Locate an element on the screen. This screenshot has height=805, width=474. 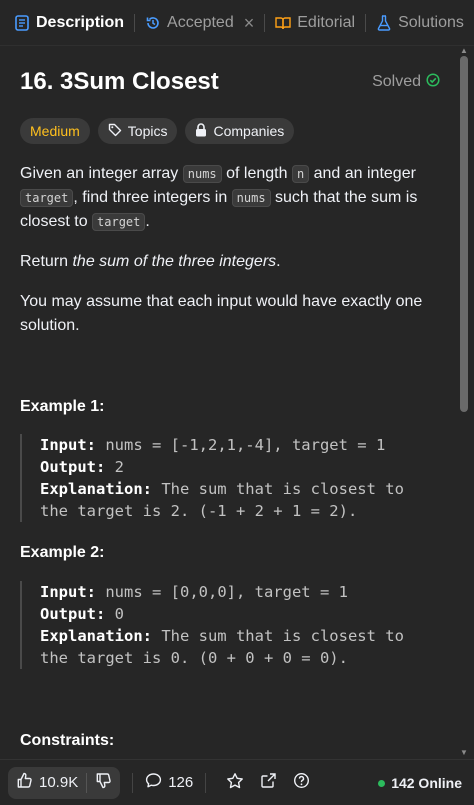
lock-icon is located at coordinates (201, 131).